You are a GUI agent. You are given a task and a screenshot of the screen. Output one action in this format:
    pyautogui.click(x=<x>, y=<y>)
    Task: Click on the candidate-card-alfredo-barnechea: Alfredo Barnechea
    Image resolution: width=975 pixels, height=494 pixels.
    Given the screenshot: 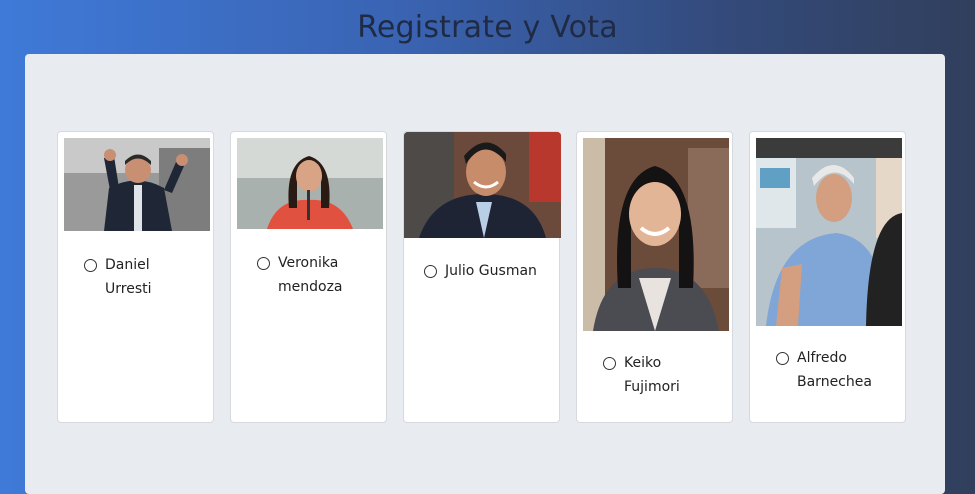 What is the action you would take?
    pyautogui.click(x=827, y=277)
    